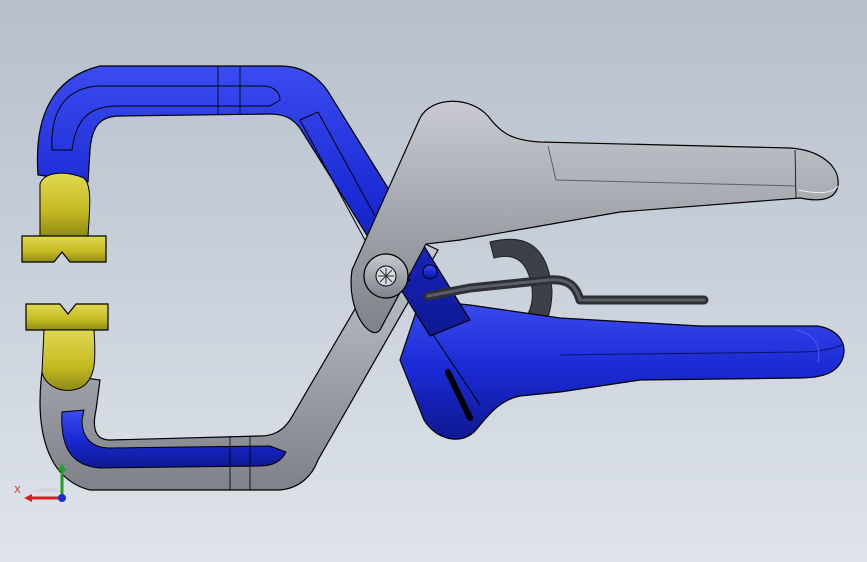 The width and height of the screenshot is (867, 562). I want to click on return-spring, so click(565, 284).